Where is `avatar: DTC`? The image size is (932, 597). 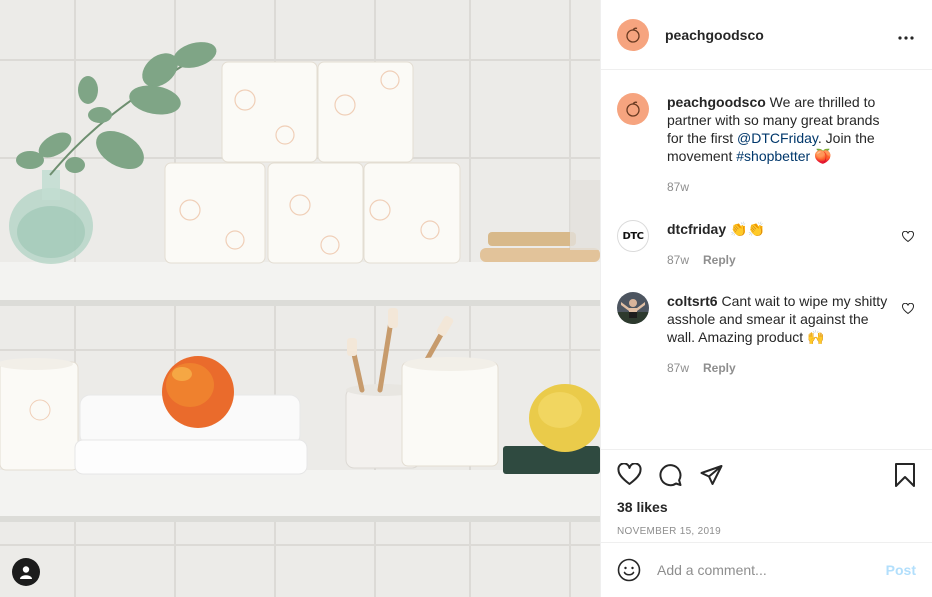 avatar: DTC is located at coordinates (633, 236).